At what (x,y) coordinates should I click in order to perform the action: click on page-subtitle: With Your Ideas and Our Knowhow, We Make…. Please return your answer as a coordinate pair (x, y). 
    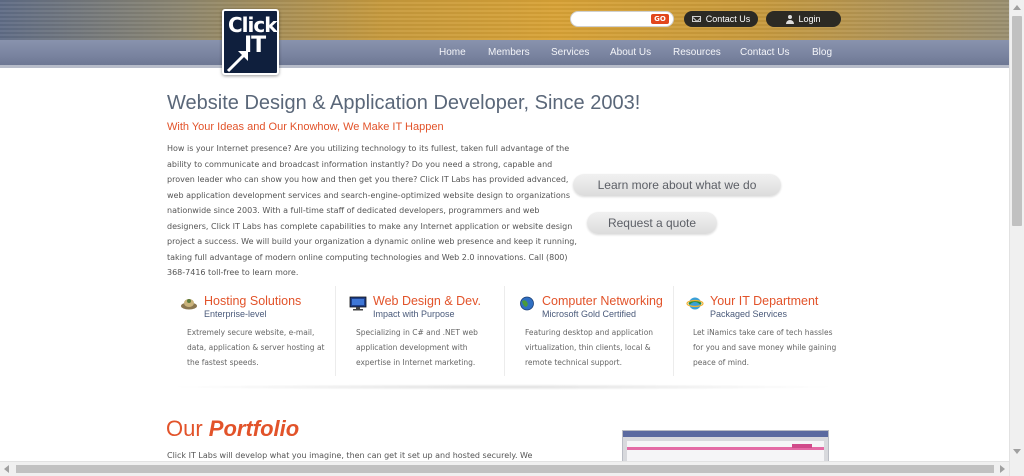
    Looking at the image, I should click on (305, 127).